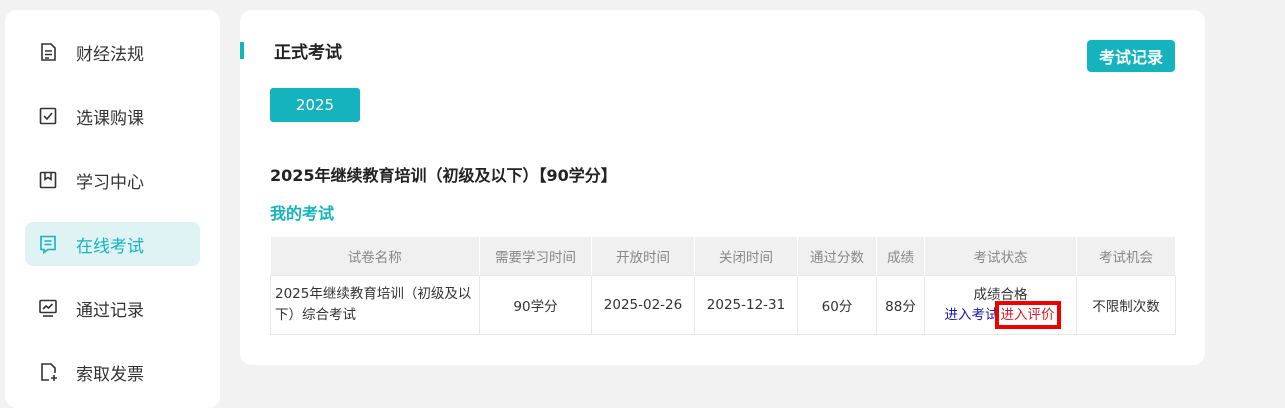 The width and height of the screenshot is (1285, 408). Describe the element at coordinates (48, 372) in the screenshot. I see `invoice-icon` at that location.